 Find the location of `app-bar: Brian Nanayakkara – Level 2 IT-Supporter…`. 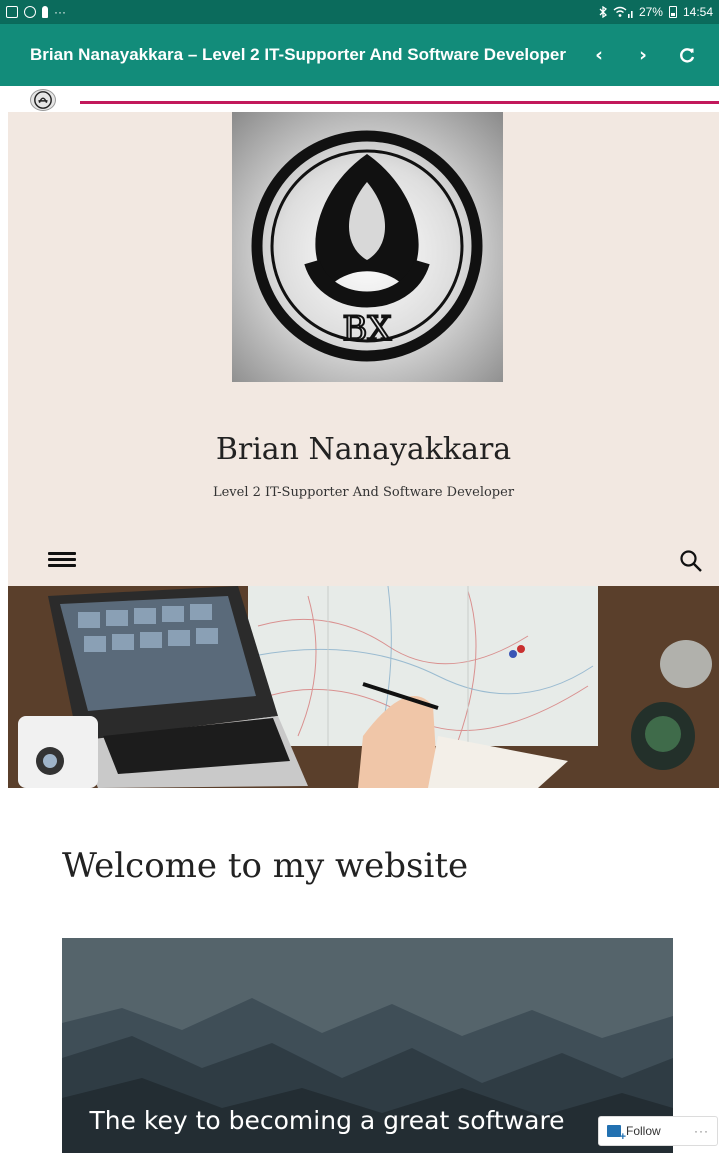

app-bar: Brian Nanayakkara – Level 2 IT-Supporter… is located at coordinates (359, 55).